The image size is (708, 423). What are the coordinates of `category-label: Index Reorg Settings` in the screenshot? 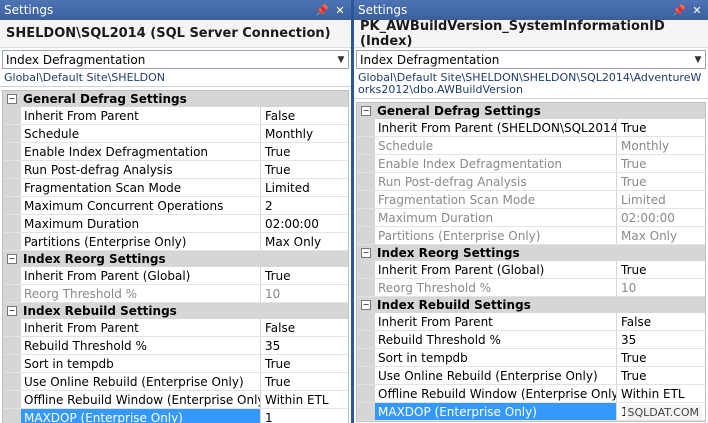 It's located at (94, 259).